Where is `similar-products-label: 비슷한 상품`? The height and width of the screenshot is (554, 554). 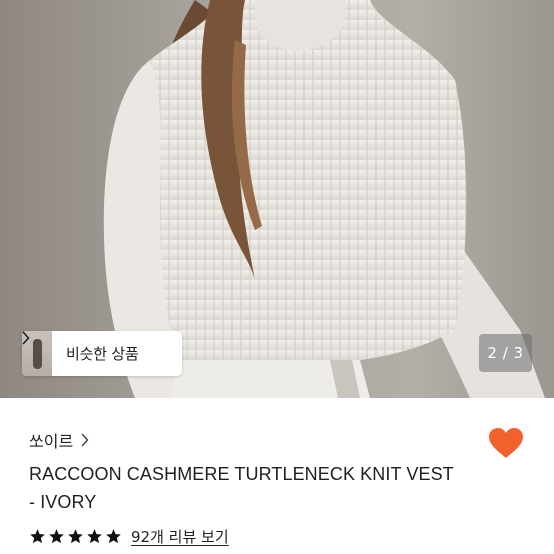
similar-products-label: 비슷한 상품 is located at coordinates (102, 354).